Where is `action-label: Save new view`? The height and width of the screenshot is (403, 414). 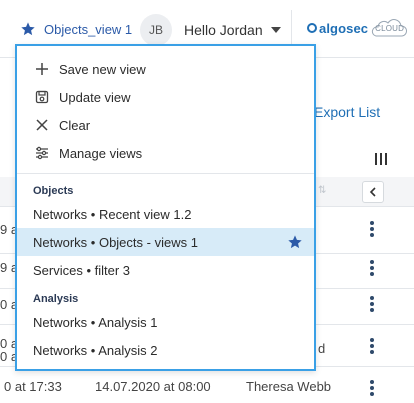 action-label: Save new view is located at coordinates (102, 69).